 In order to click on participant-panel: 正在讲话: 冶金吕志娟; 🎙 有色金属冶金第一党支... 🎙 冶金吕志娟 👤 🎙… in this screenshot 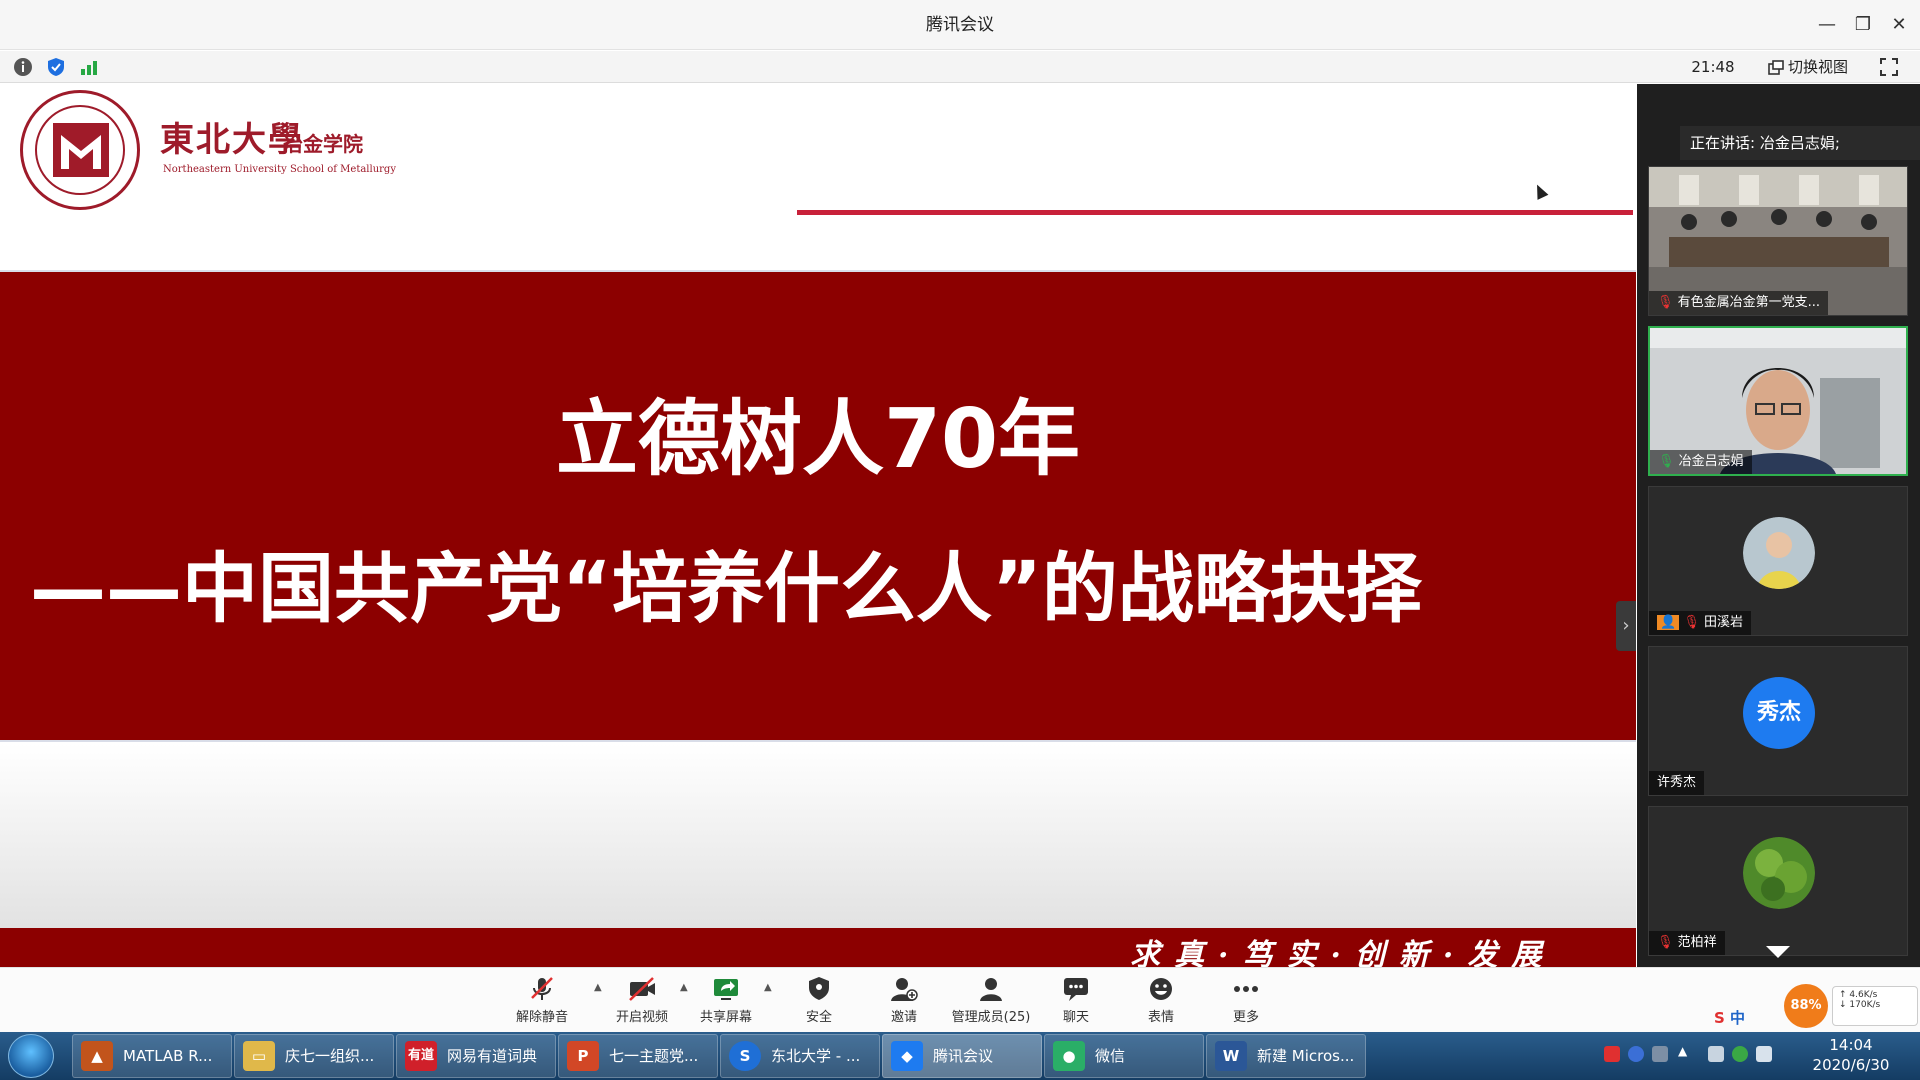, I will do `click(1778, 525)`.